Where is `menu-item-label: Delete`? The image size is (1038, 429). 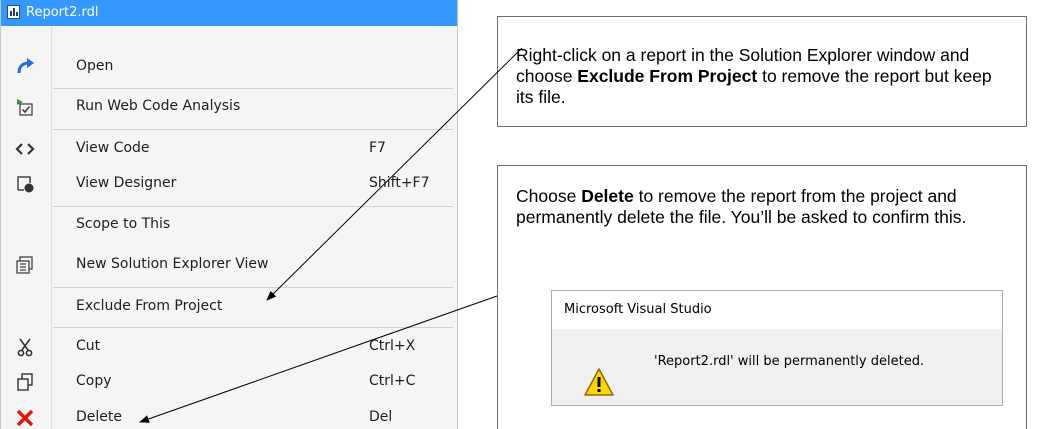 menu-item-label: Delete is located at coordinates (99, 417).